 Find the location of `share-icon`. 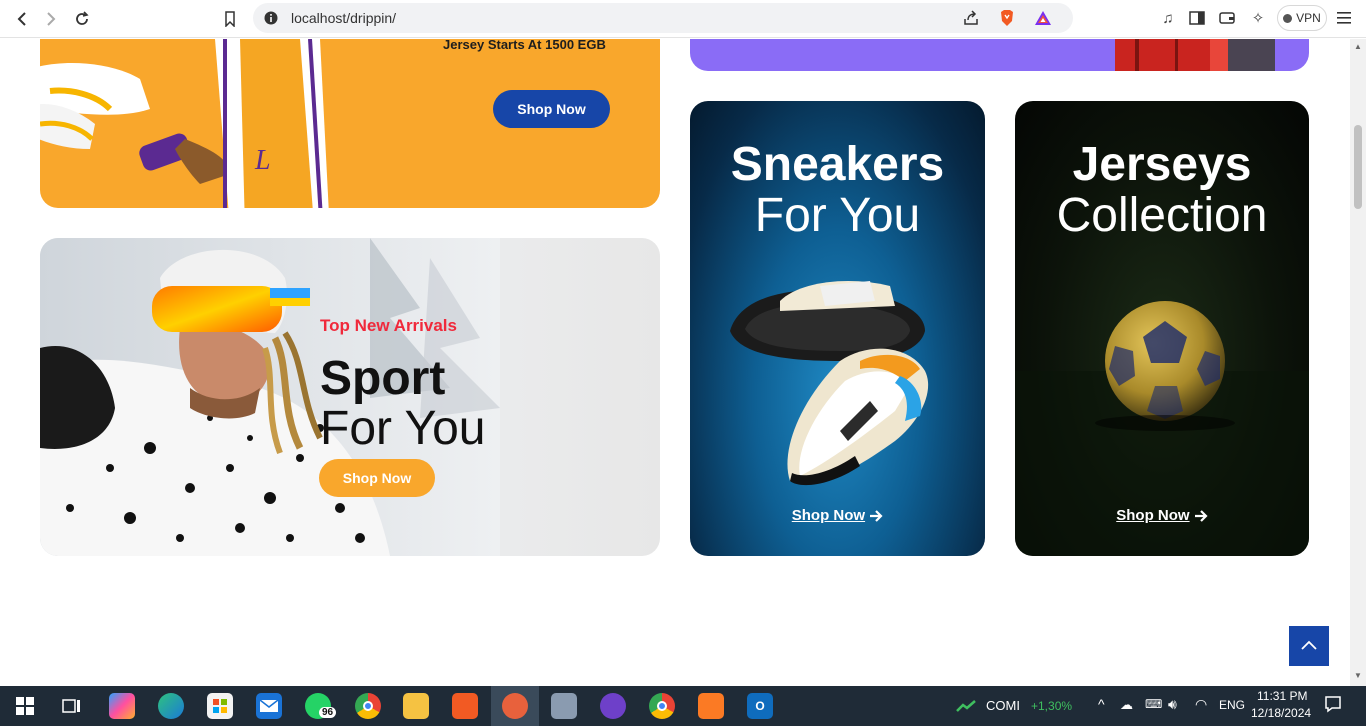

share-icon is located at coordinates (971, 18).